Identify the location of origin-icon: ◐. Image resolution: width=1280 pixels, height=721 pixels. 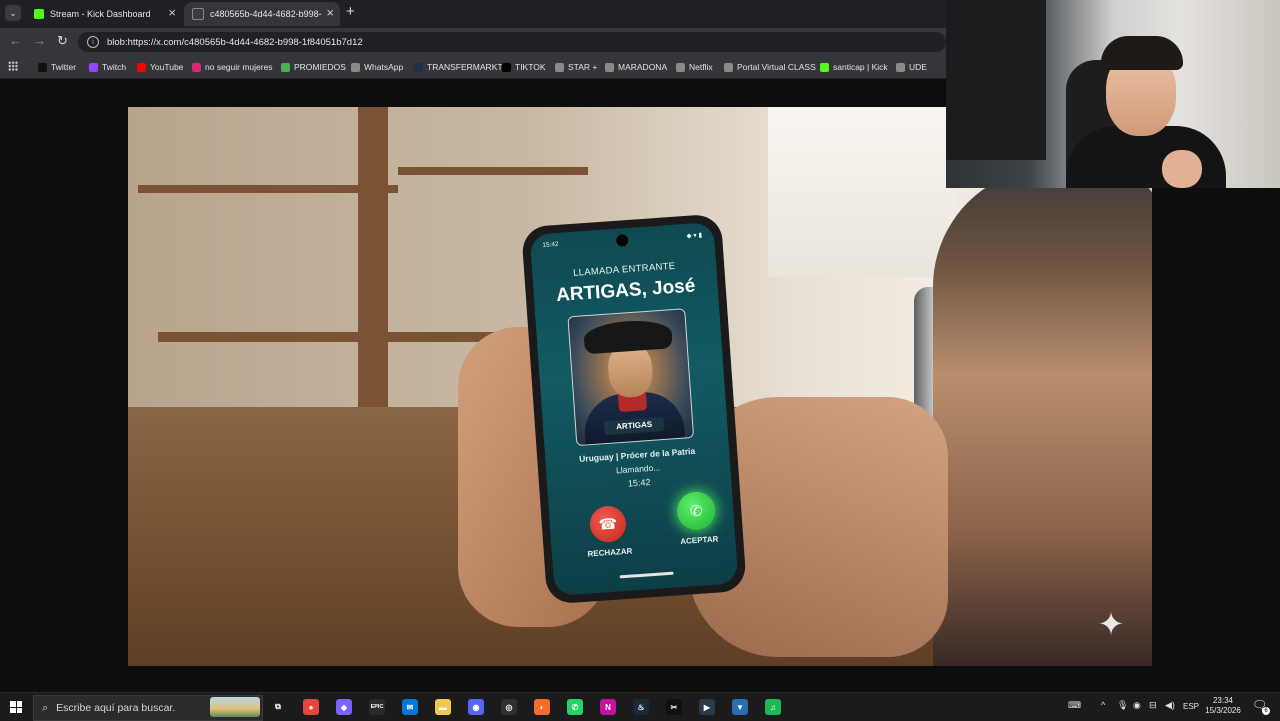
(542, 707).